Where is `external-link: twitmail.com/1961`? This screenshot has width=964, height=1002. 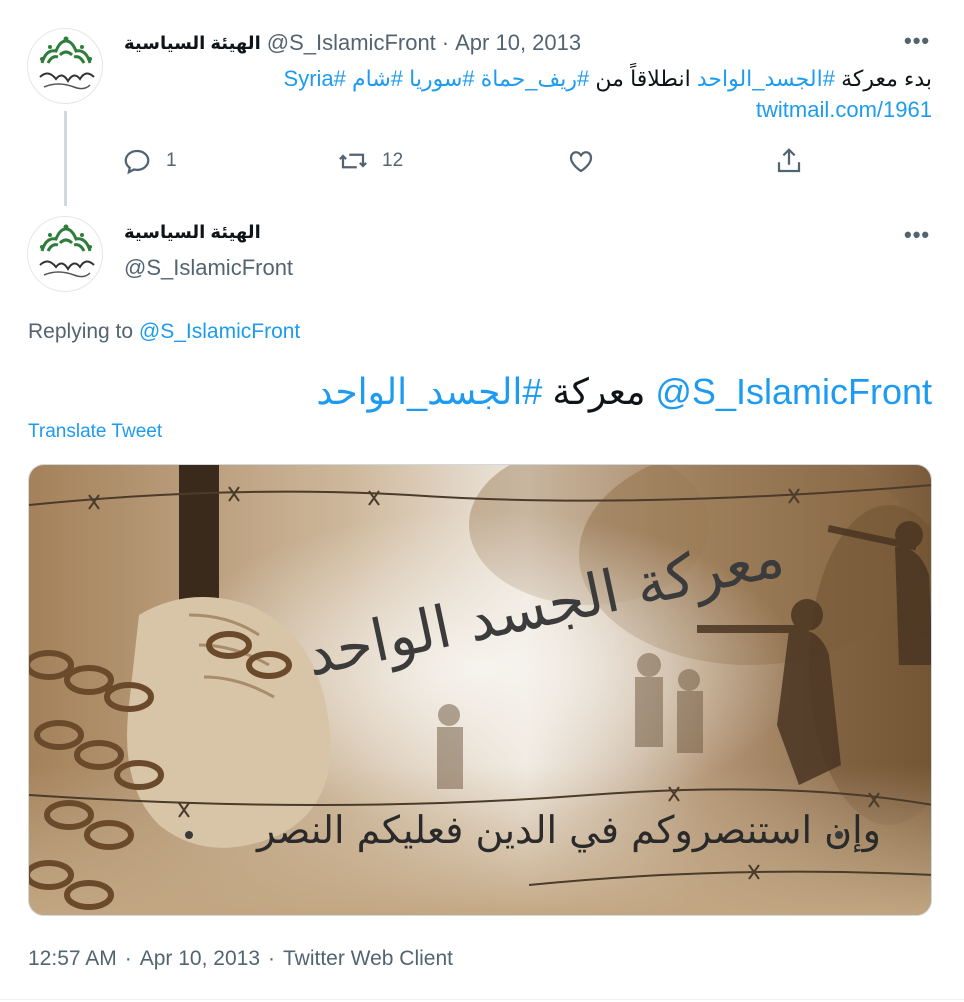
external-link: twitmail.com/1961 is located at coordinates (528, 110).